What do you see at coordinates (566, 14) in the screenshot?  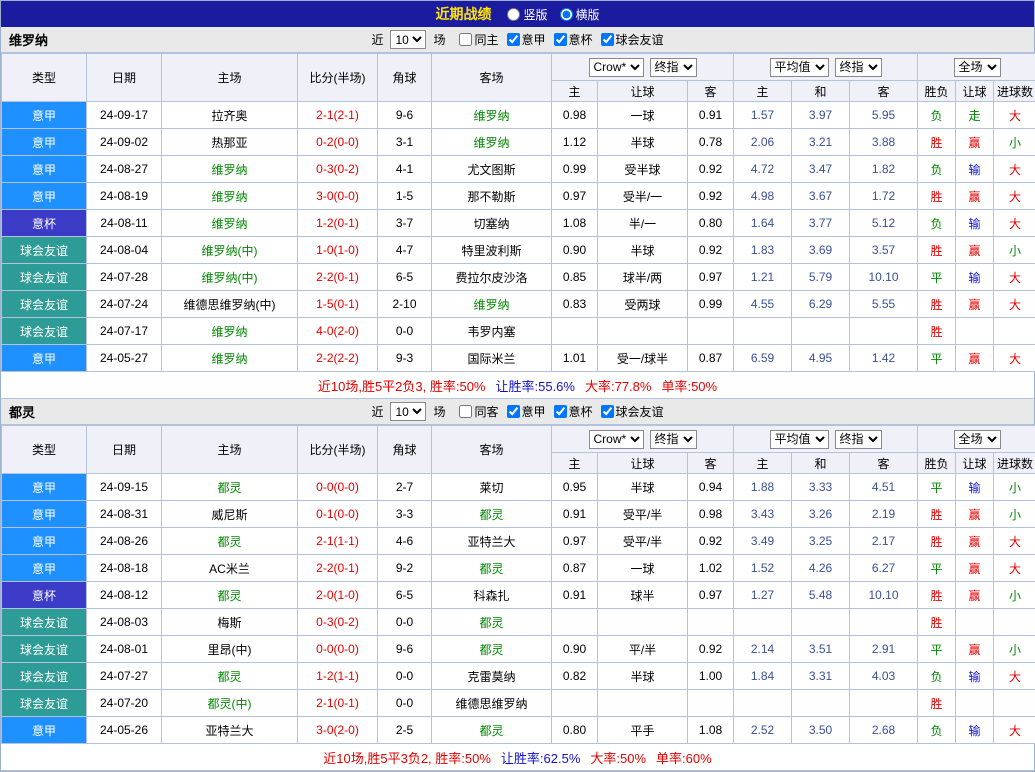 I see `layout-radio-horizontal-input` at bounding box center [566, 14].